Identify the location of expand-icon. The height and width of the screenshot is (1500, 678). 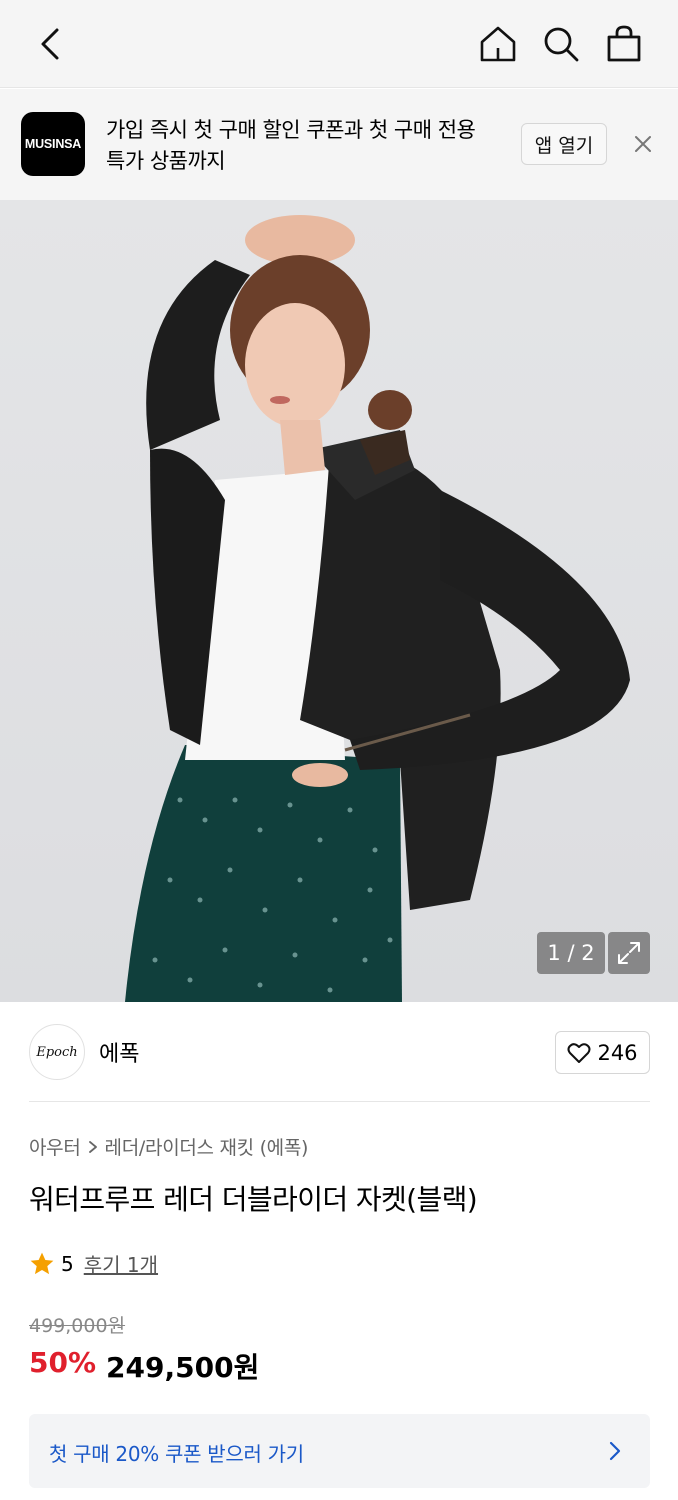
(629, 953).